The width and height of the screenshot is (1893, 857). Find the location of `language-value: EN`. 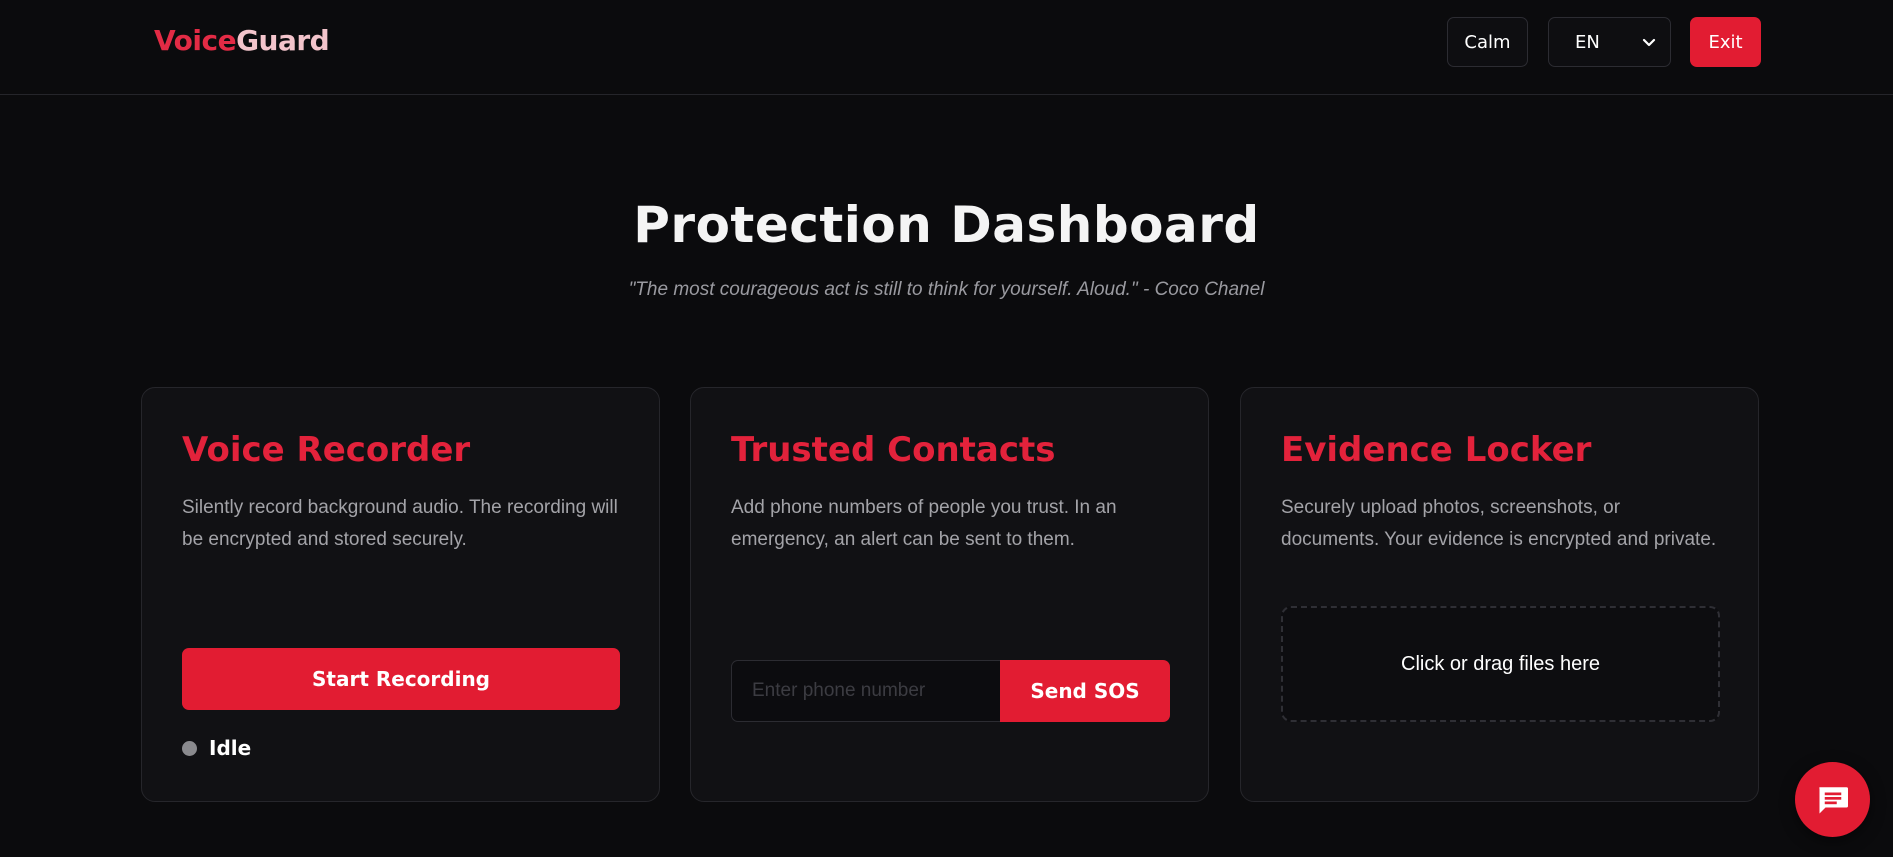

language-value: EN is located at coordinates (1587, 42).